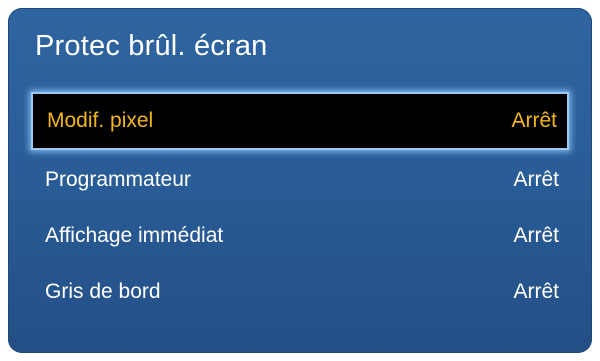  What do you see at coordinates (103, 291) in the screenshot?
I see `menu-item-label: Gris de bord` at bounding box center [103, 291].